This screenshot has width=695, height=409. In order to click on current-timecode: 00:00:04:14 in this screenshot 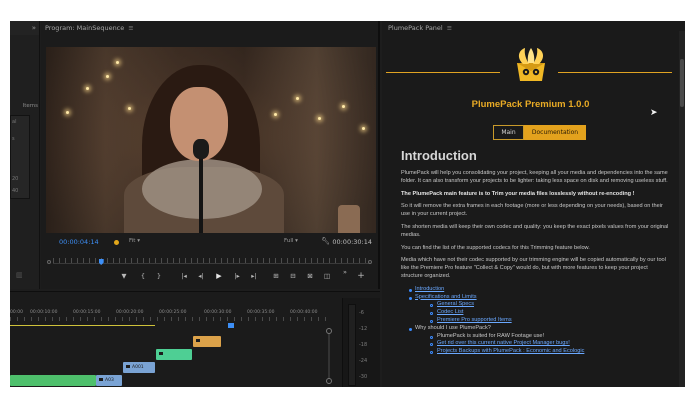, I will do `click(79, 242)`.